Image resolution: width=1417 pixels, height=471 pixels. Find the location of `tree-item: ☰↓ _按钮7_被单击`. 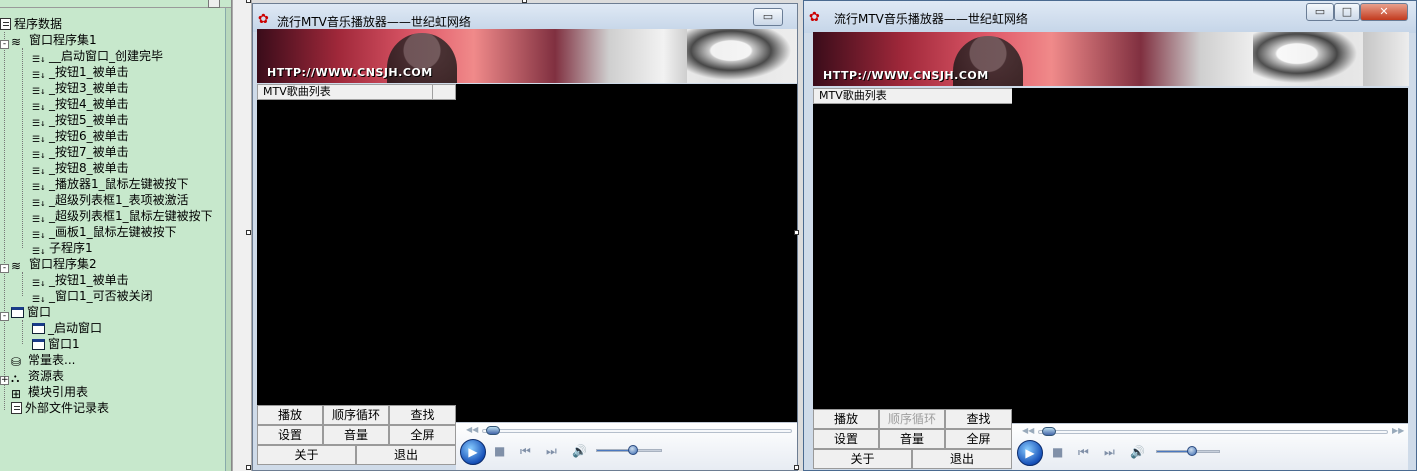

tree-item: ☰↓ _按钮7_被单击 is located at coordinates (73, 152).